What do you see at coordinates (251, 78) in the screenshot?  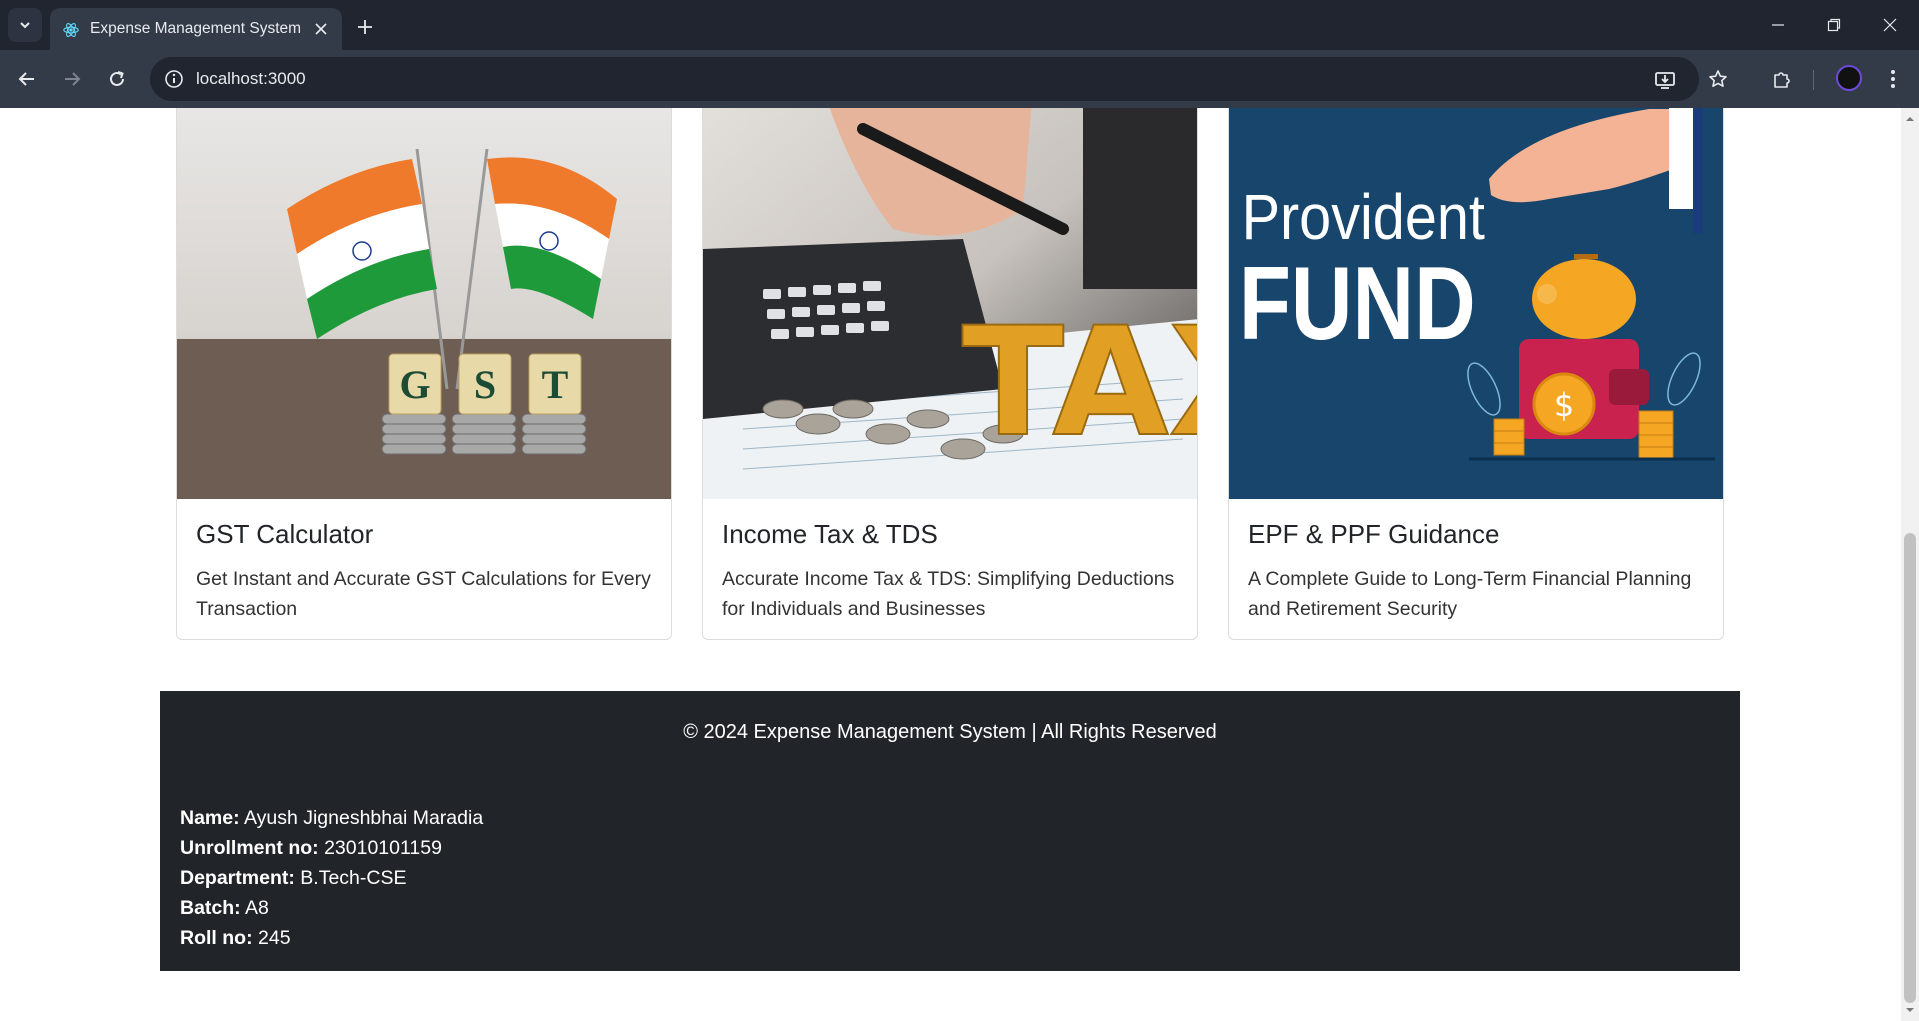 I see `url-text: localhost:3000` at bounding box center [251, 78].